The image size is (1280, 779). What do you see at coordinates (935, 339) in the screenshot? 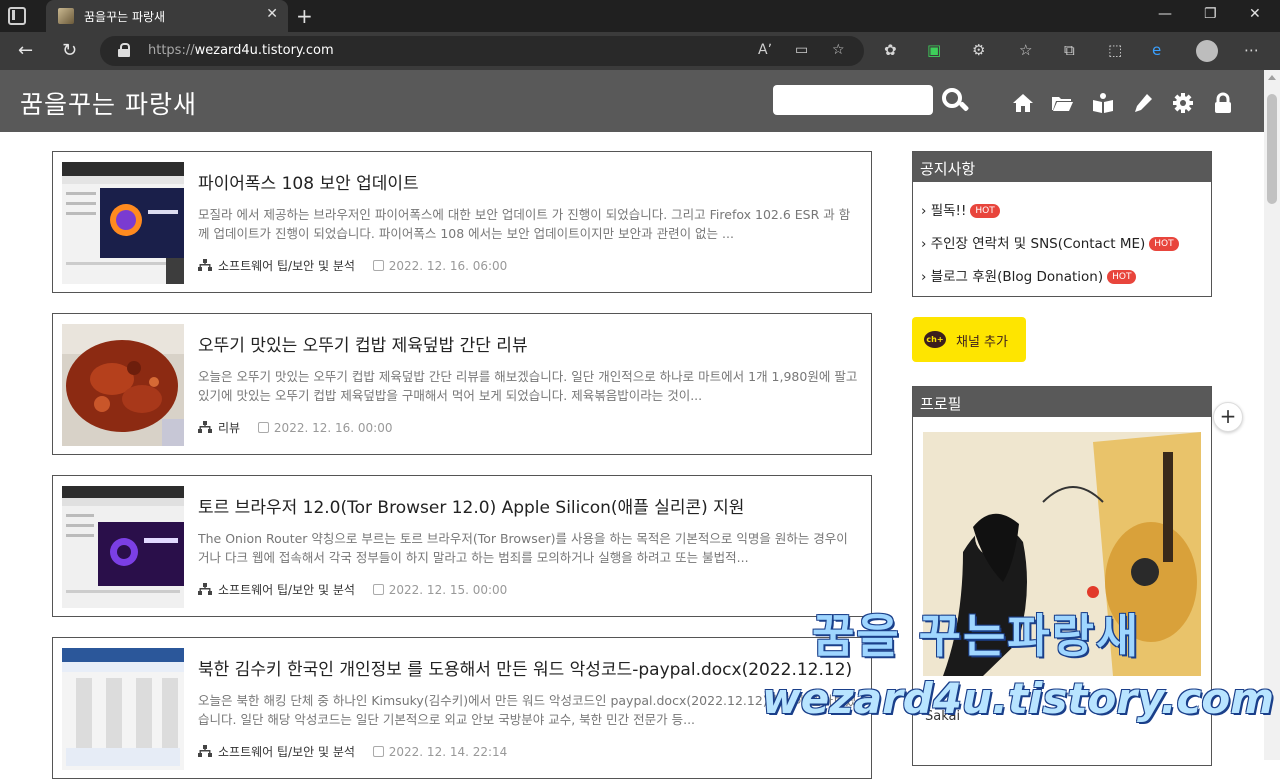
I see `kakao-channel-icon: ch+` at bounding box center [935, 339].